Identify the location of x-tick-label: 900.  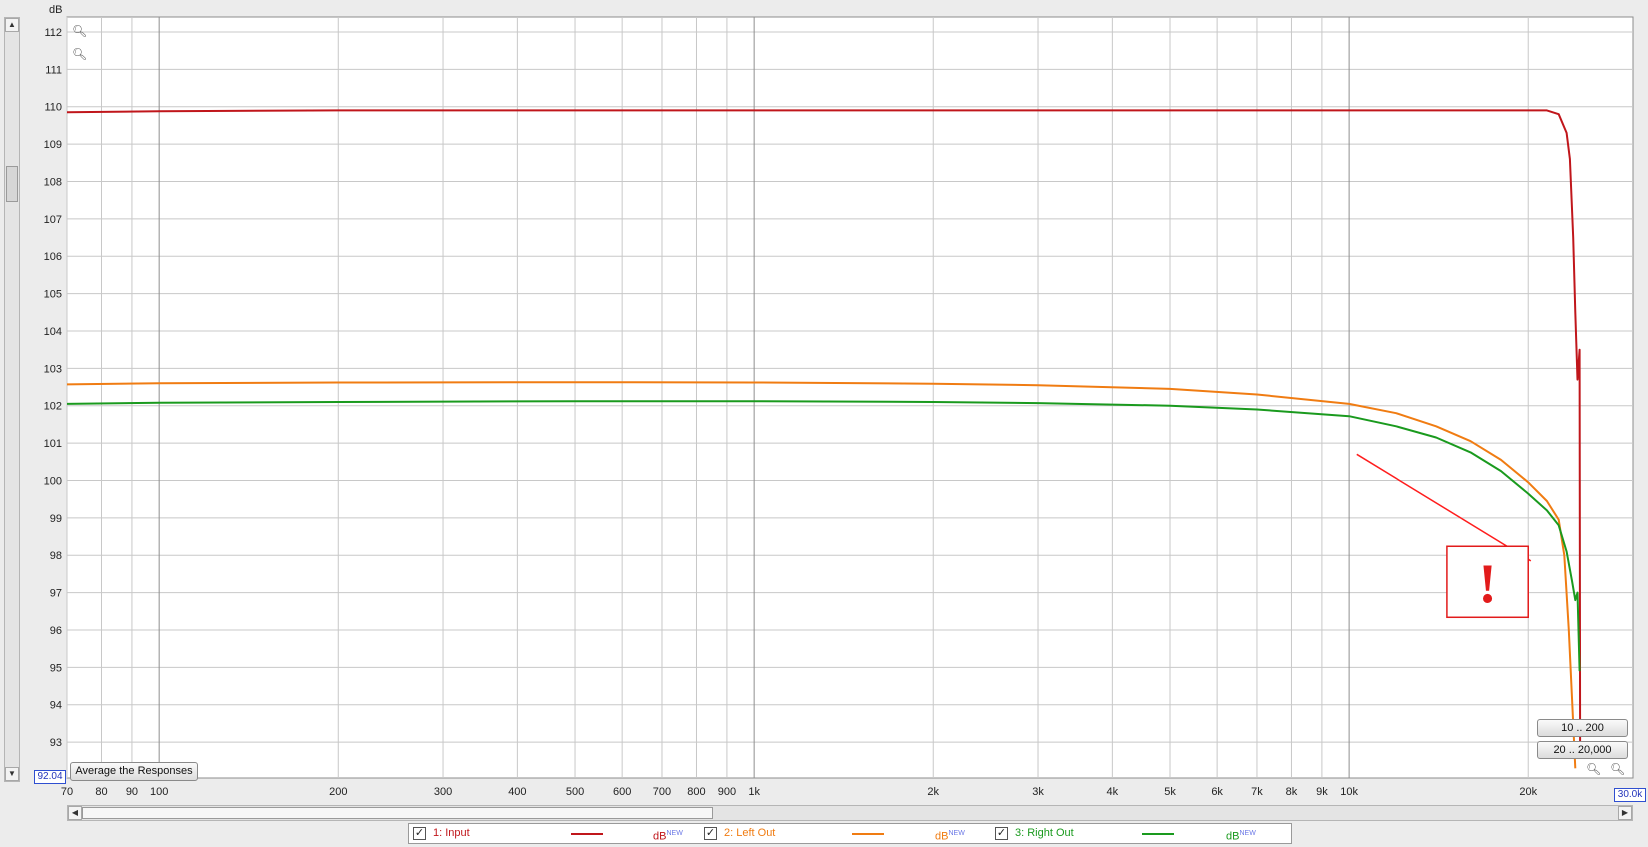
(727, 792).